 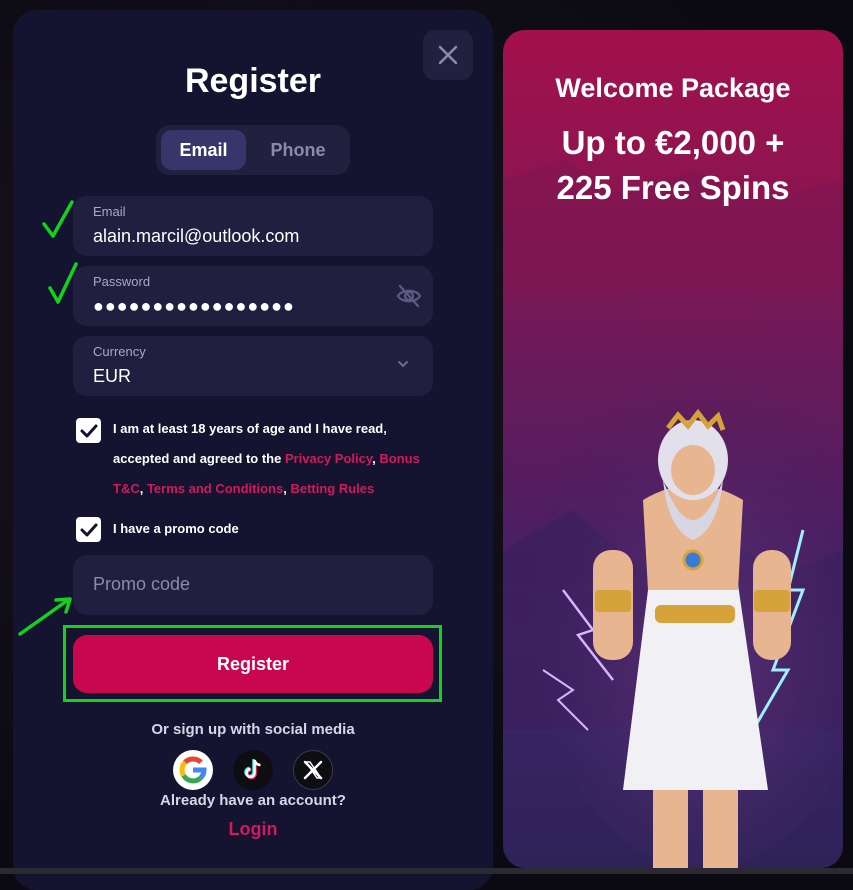 What do you see at coordinates (196, 236) in the screenshot?
I see `email-value: alain.marcil@outlook.com` at bounding box center [196, 236].